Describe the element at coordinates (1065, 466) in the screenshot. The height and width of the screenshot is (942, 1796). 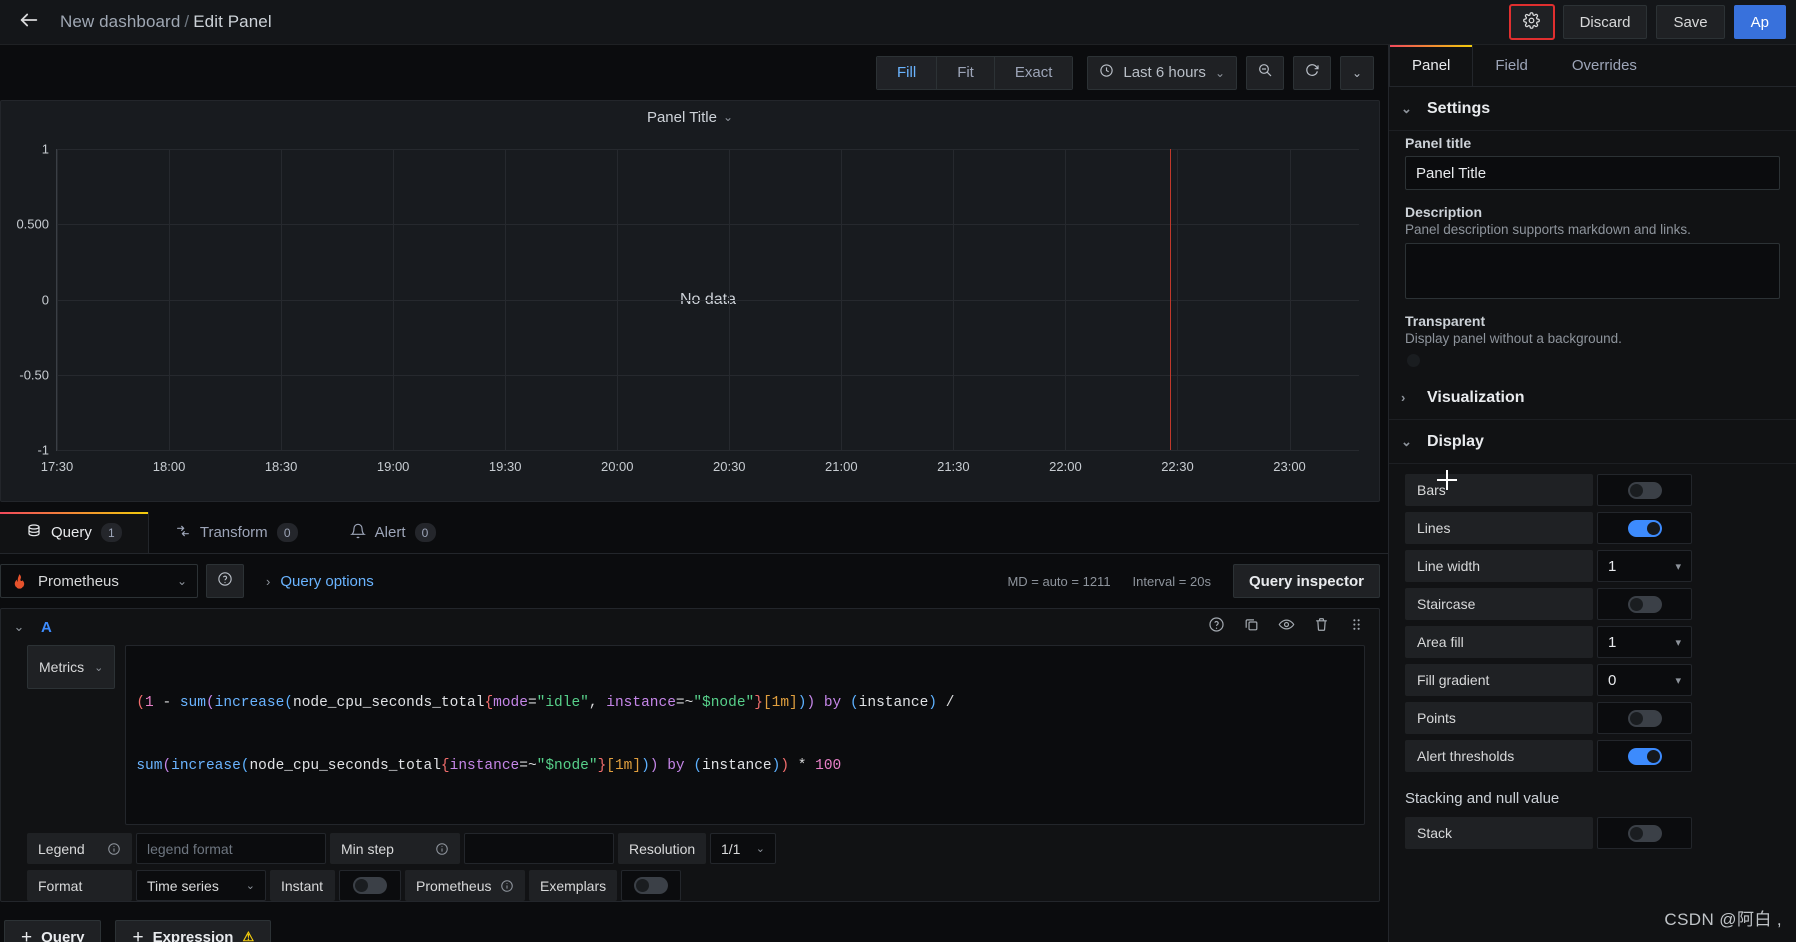
I see `x-axis-tick-label: 22:00` at that location.